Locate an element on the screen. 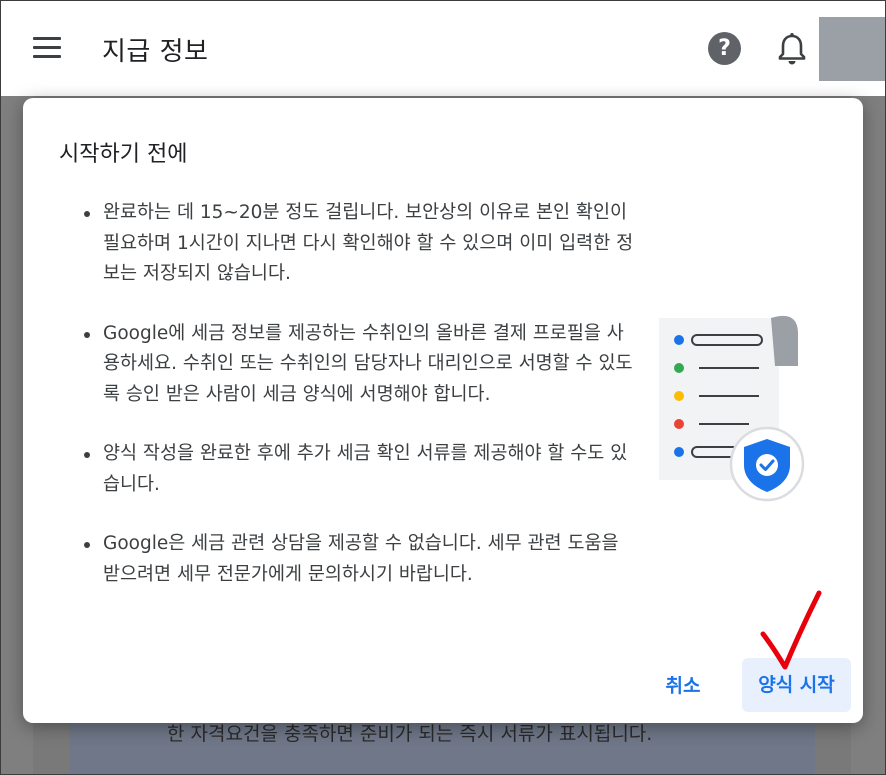 This screenshot has height=775, width=886. dialog-title: 시작하기 전에 is located at coordinates (123, 154).